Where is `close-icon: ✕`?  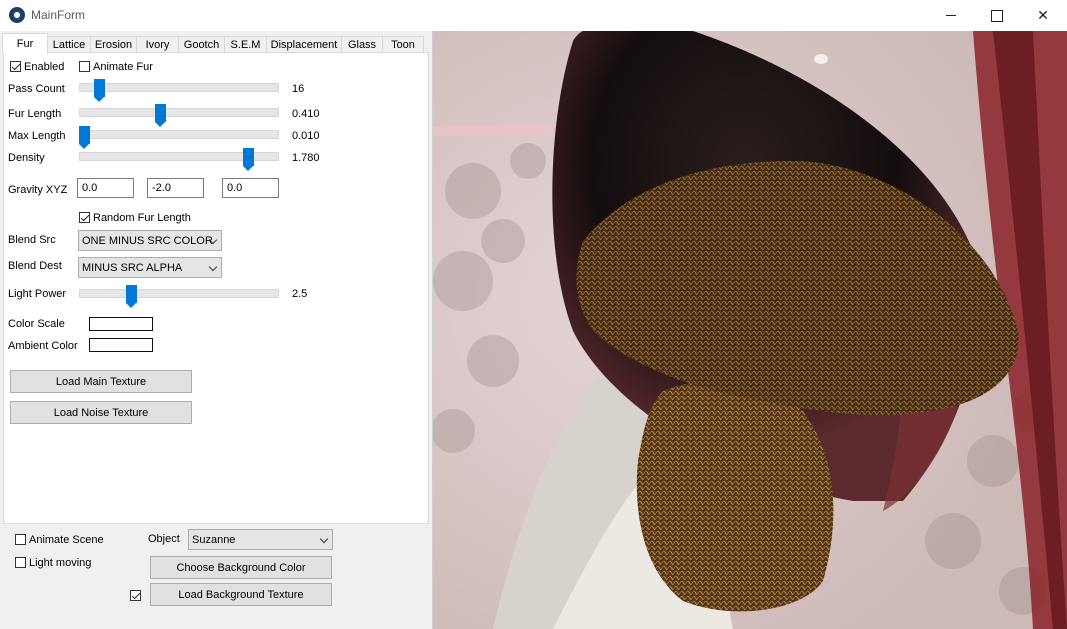
close-icon: ✕ is located at coordinates (1043, 15).